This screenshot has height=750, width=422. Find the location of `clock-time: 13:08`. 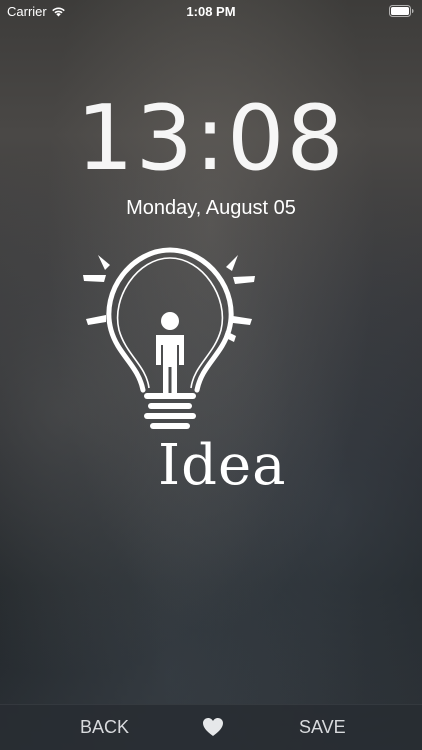

clock-time: 13:08 is located at coordinates (211, 138).